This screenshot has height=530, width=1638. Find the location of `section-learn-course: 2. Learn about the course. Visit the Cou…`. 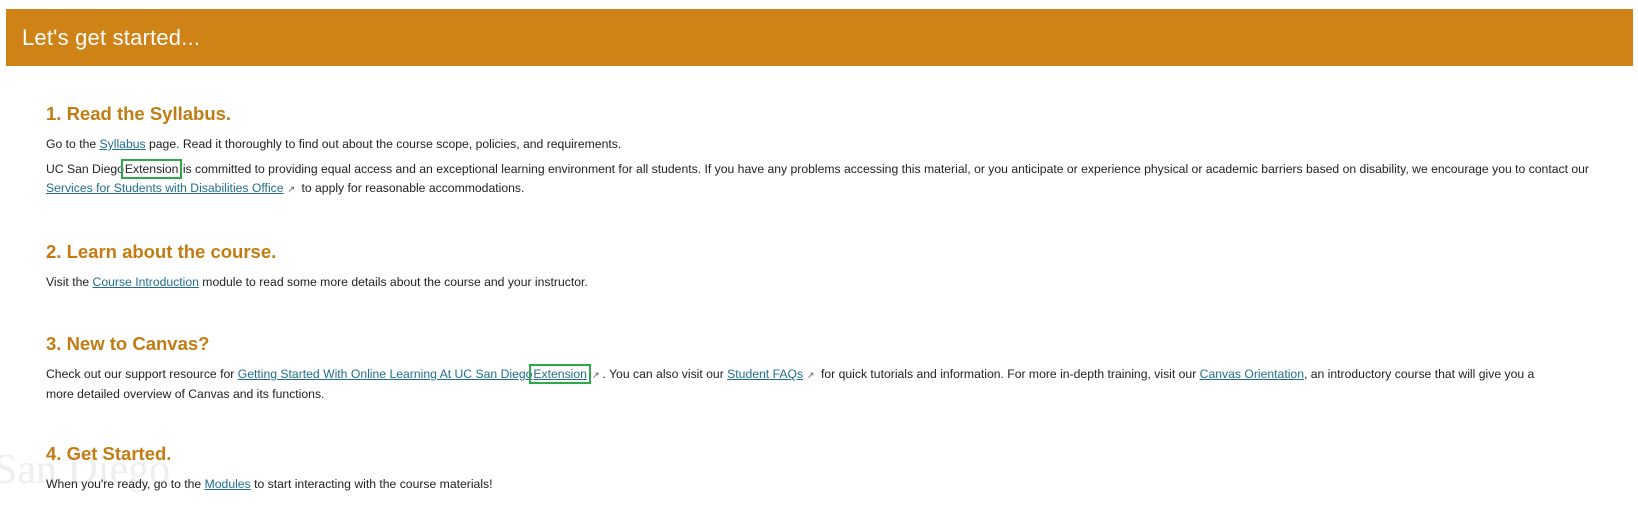

section-learn-course: 2. Learn about the course. Visit the Cou… is located at coordinates (838, 266).